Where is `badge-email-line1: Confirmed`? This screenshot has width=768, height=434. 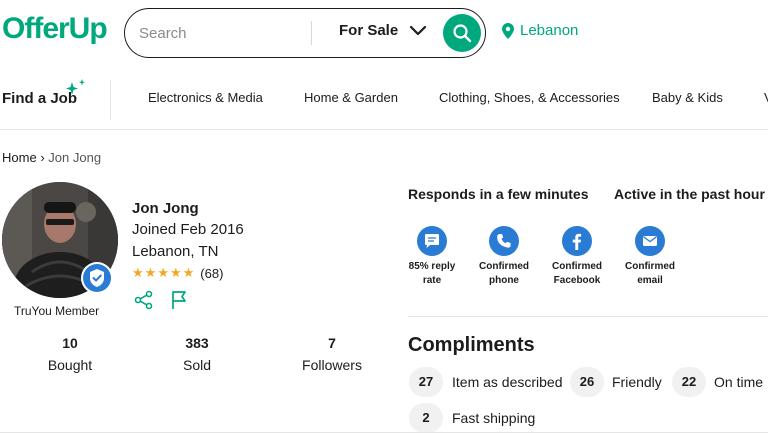
badge-email-line1: Confirmed is located at coordinates (650, 266).